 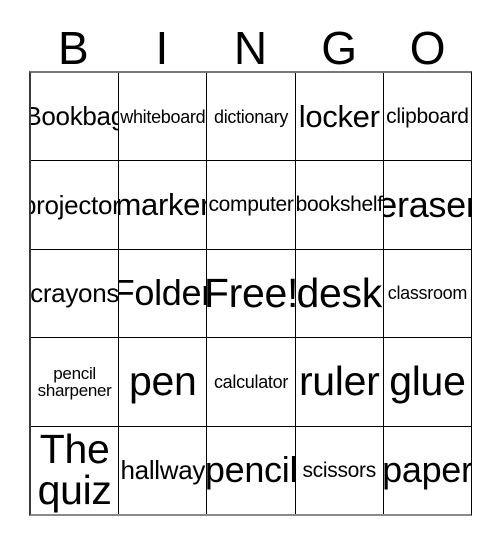 I want to click on bingo-cell-label: Free!, so click(x=251, y=292).